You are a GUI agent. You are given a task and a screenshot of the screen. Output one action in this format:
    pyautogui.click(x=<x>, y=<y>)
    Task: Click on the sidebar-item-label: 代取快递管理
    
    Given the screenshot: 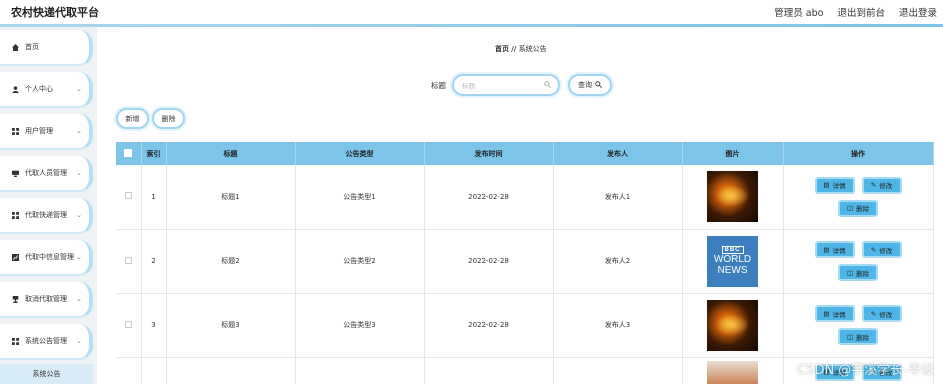 What is the action you would take?
    pyautogui.click(x=46, y=215)
    